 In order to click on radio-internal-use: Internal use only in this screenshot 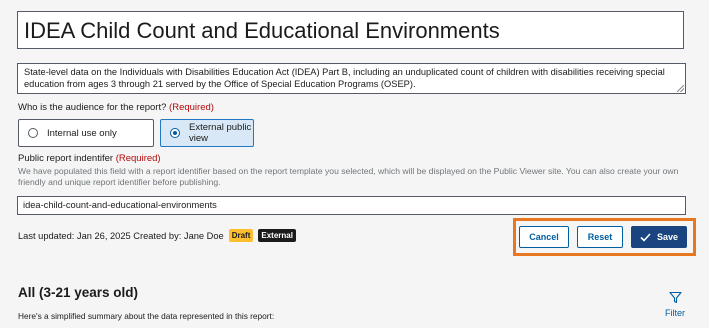, I will do `click(86, 133)`.